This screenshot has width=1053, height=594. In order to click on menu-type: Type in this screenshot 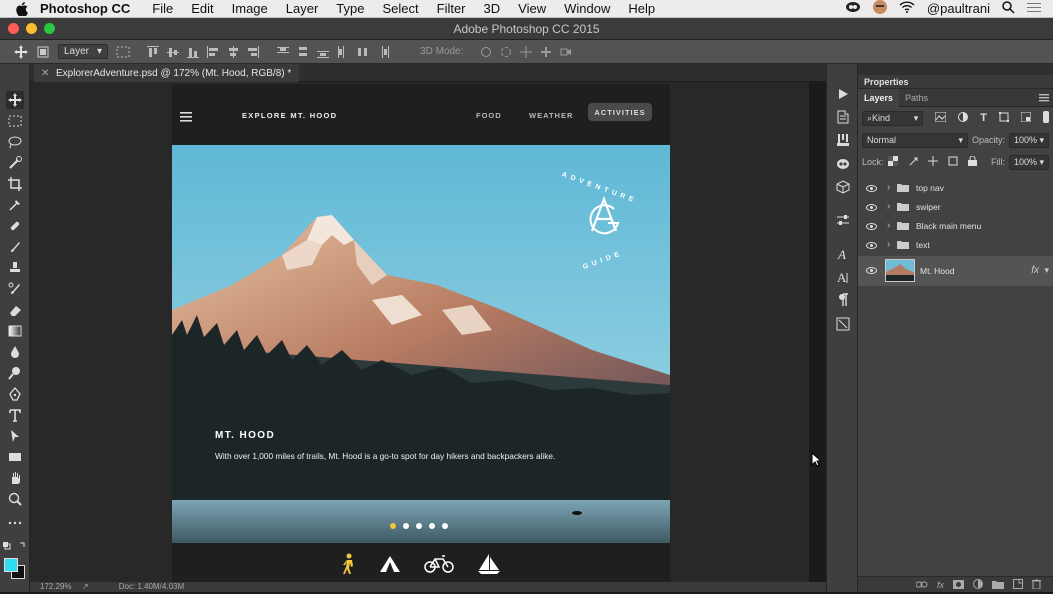, I will do `click(350, 8)`.